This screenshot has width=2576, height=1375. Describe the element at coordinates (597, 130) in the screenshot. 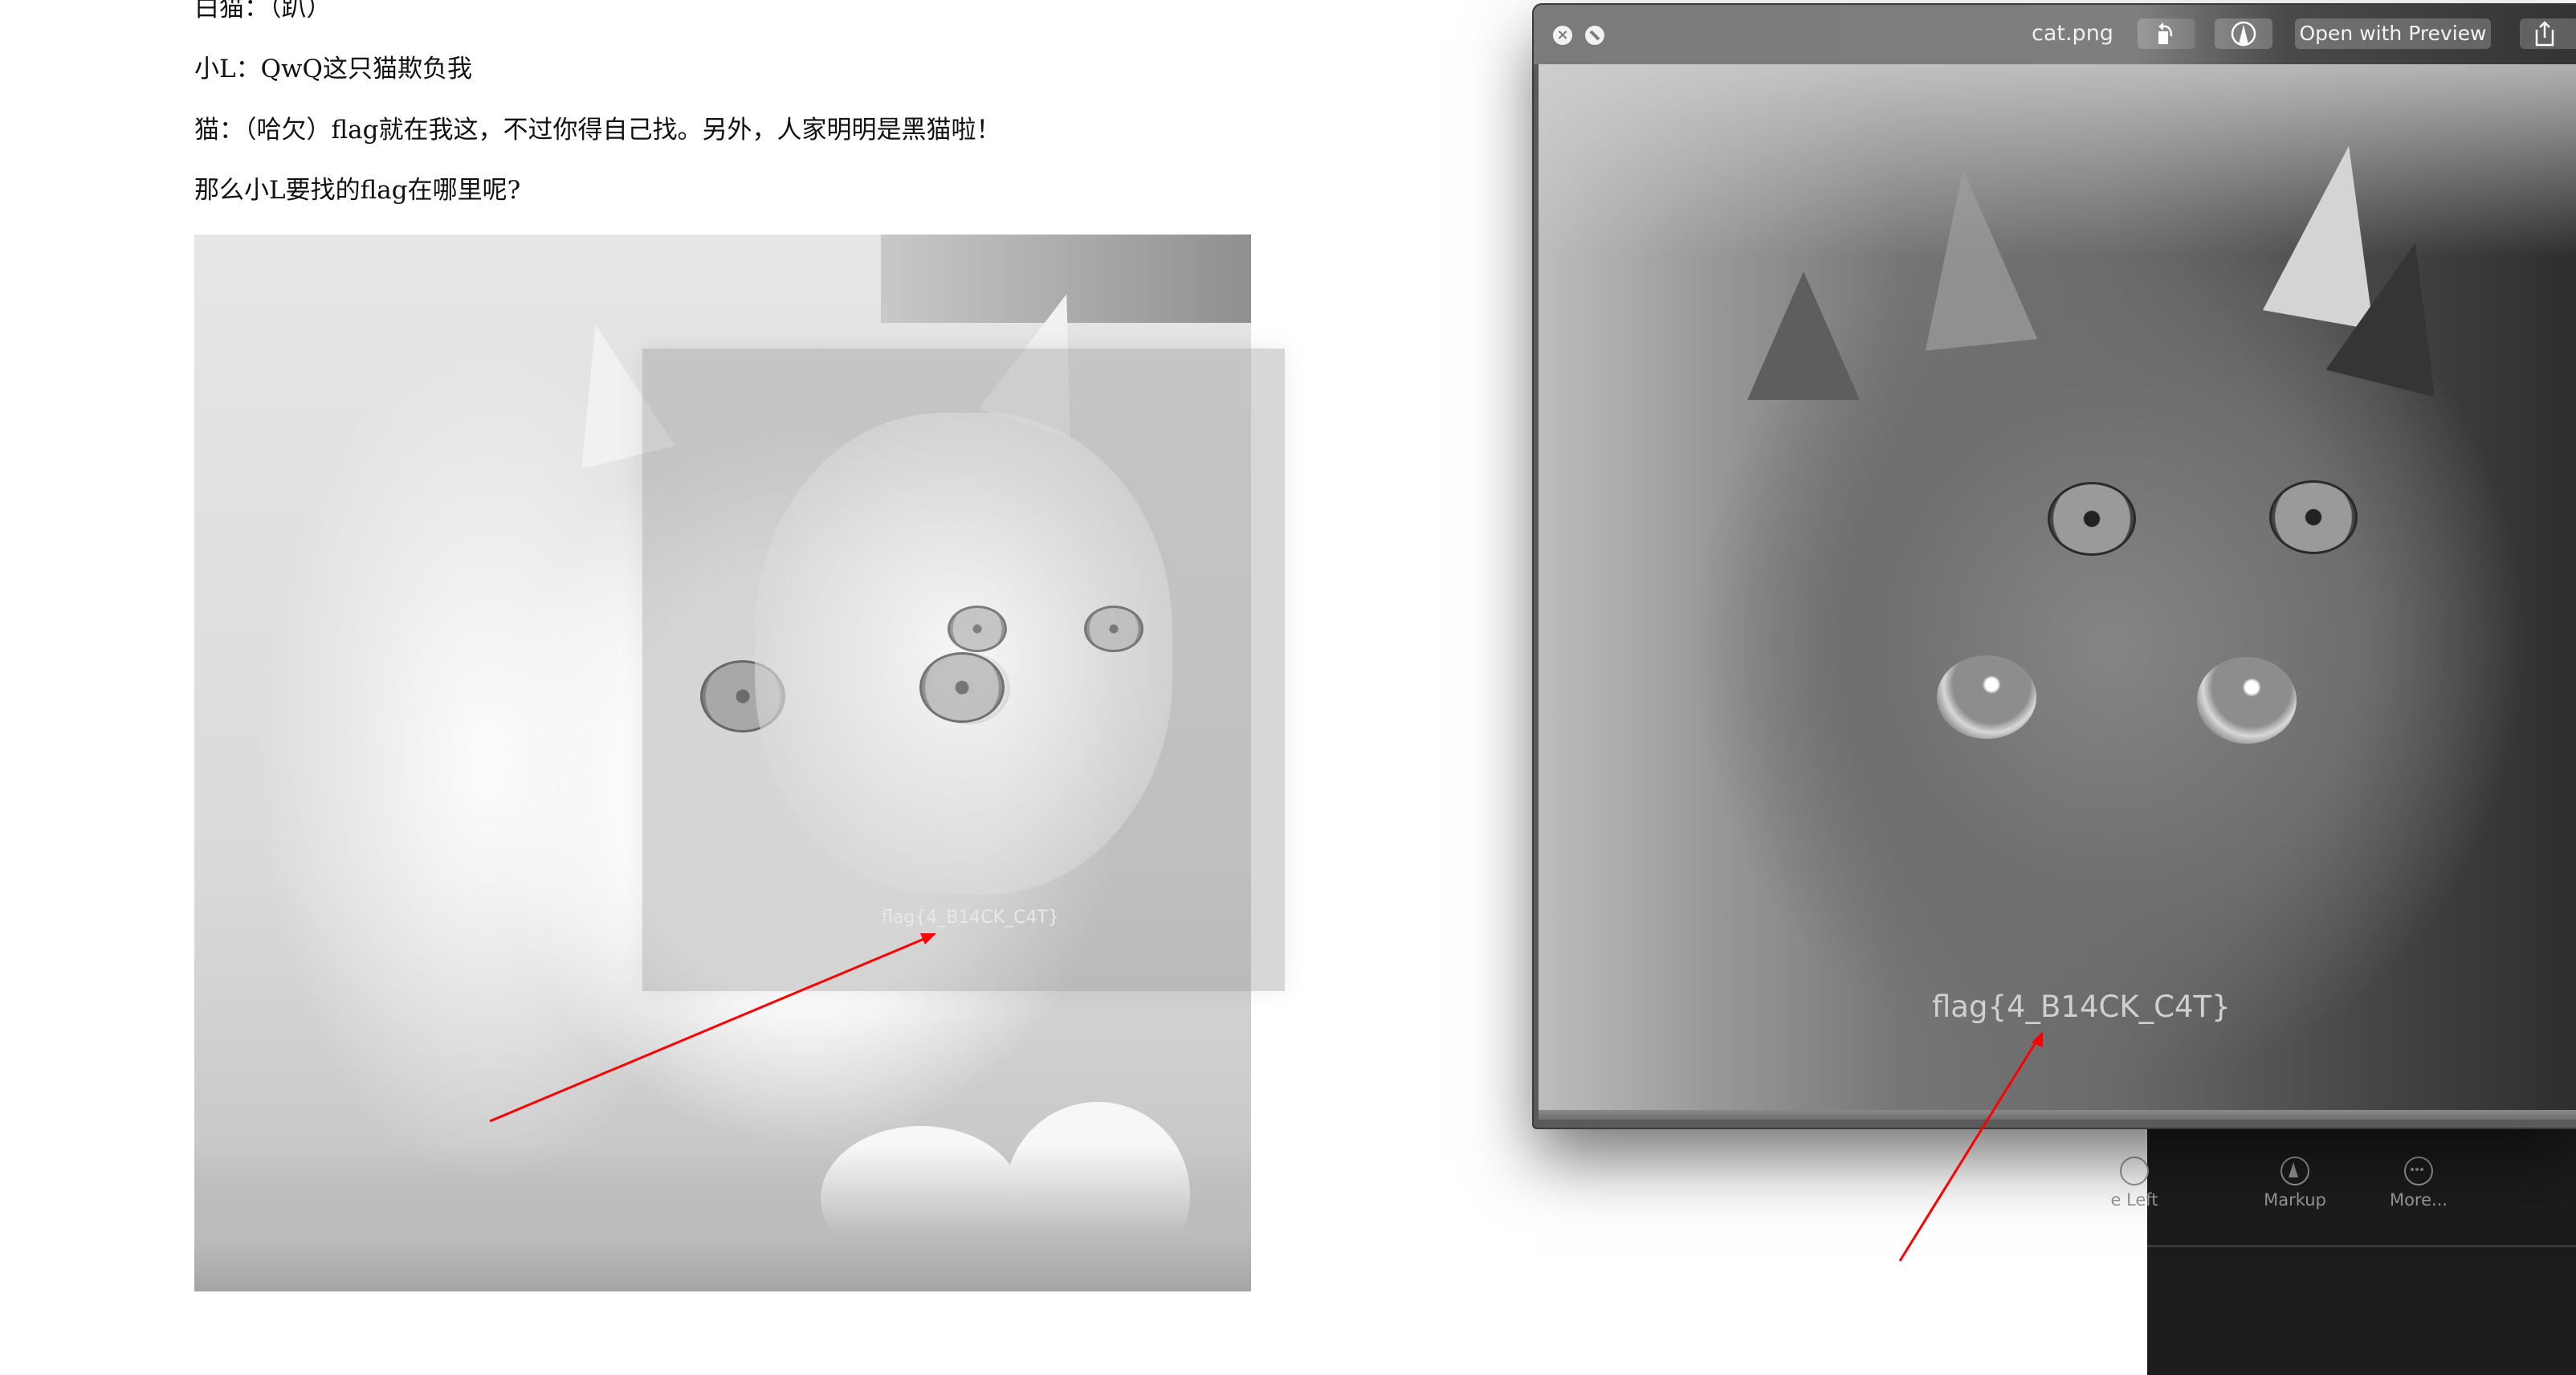

I see `doc-line-cat-reply: 猫：（哈欠）flag就在我这，不过你得自己找。另外，人家明明是黑猫啦！` at that location.